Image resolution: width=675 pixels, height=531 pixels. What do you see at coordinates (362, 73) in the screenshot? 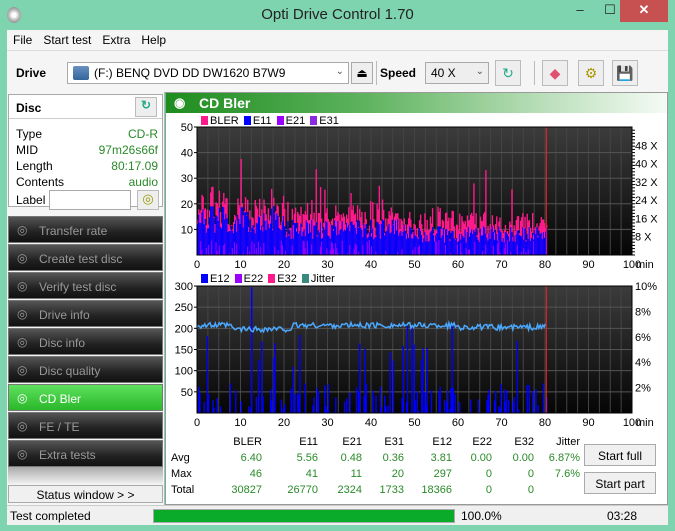
I see `eject-button: ⏏` at bounding box center [362, 73].